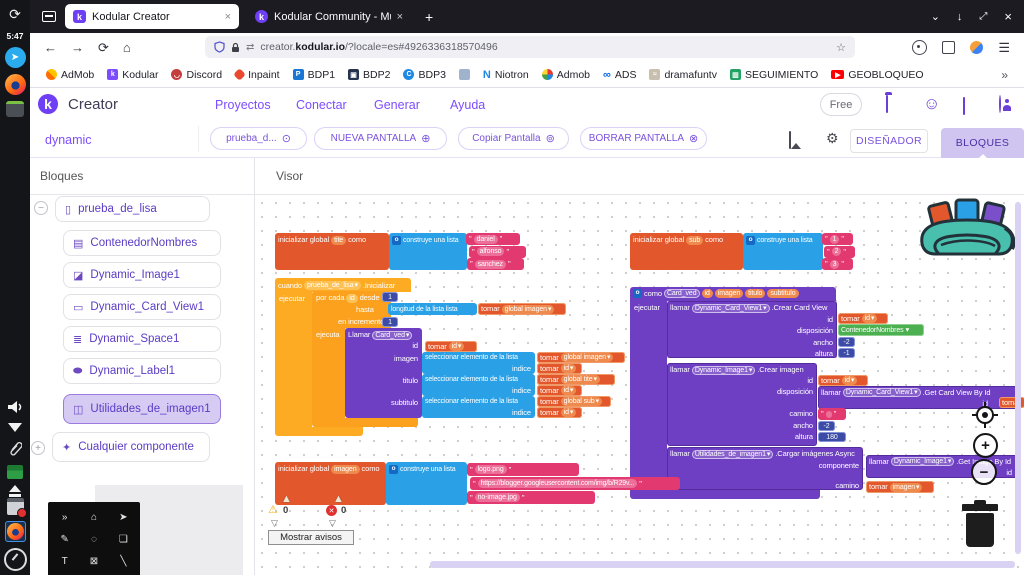 Image resolution: width=1024 pixels, height=575 pixels. I want to click on paperclip-icon, so click(15, 448).